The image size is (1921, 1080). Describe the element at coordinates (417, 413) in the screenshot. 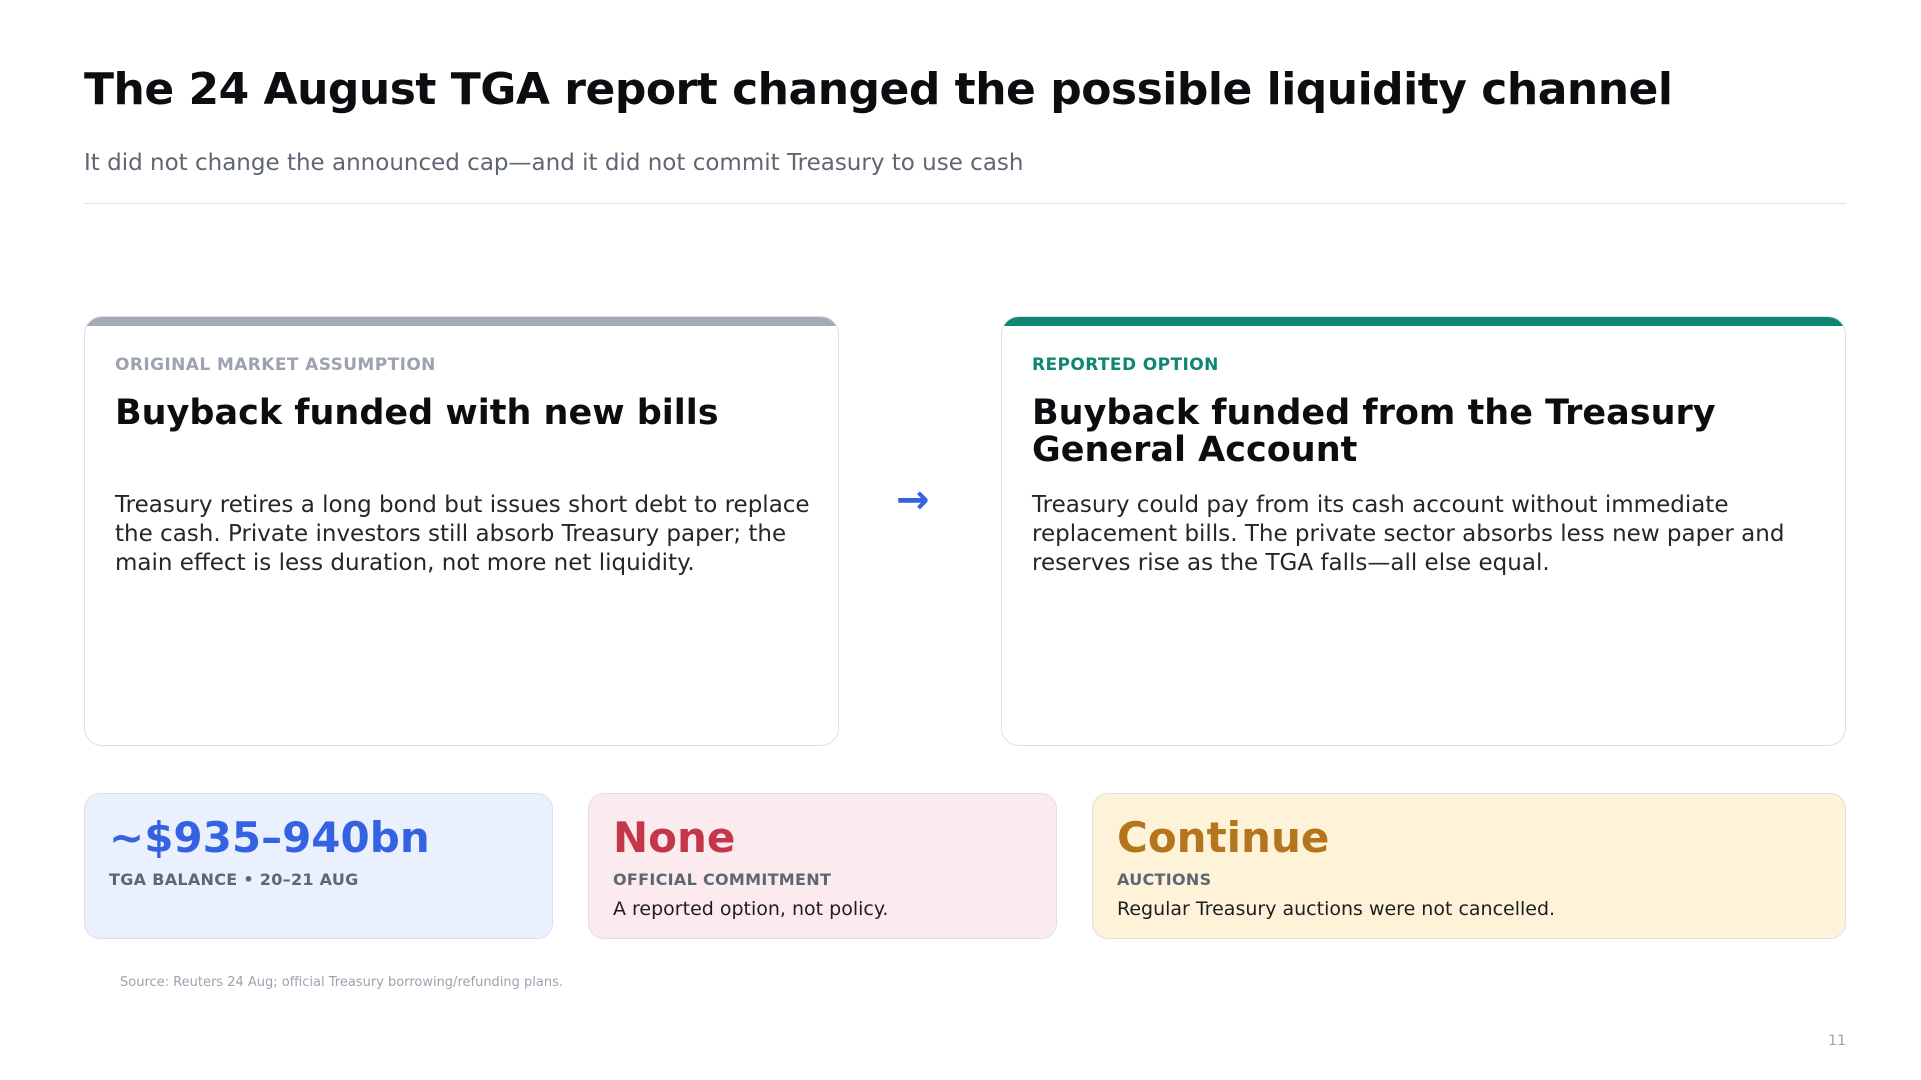

I see `card-heading: Buyback funded with new bills` at that location.